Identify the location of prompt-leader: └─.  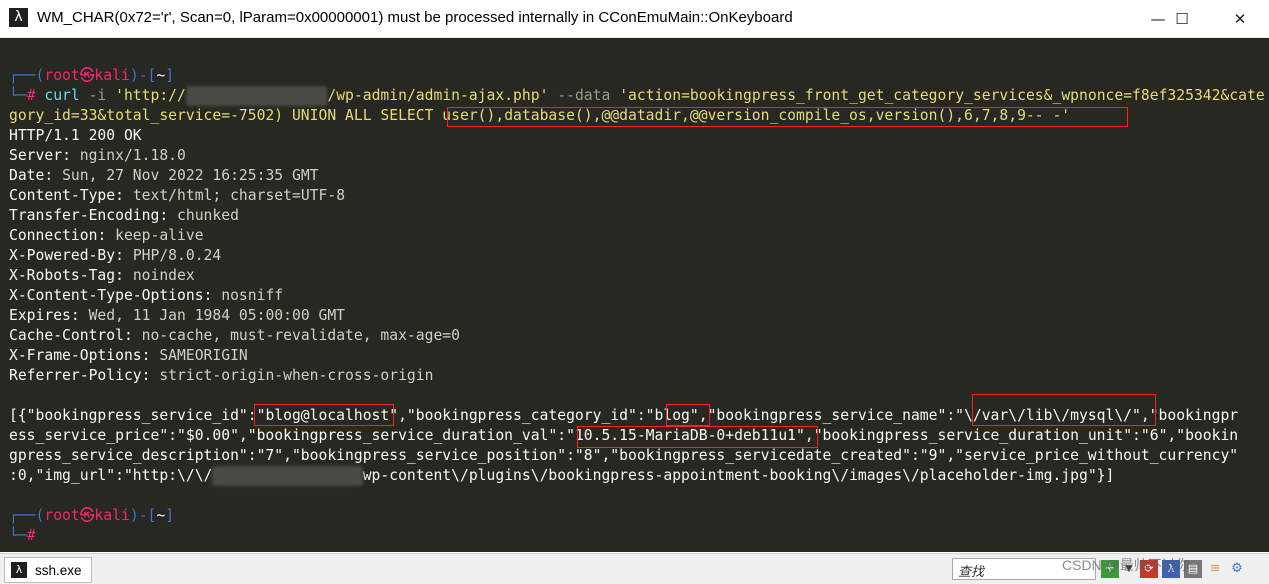
(18, 95).